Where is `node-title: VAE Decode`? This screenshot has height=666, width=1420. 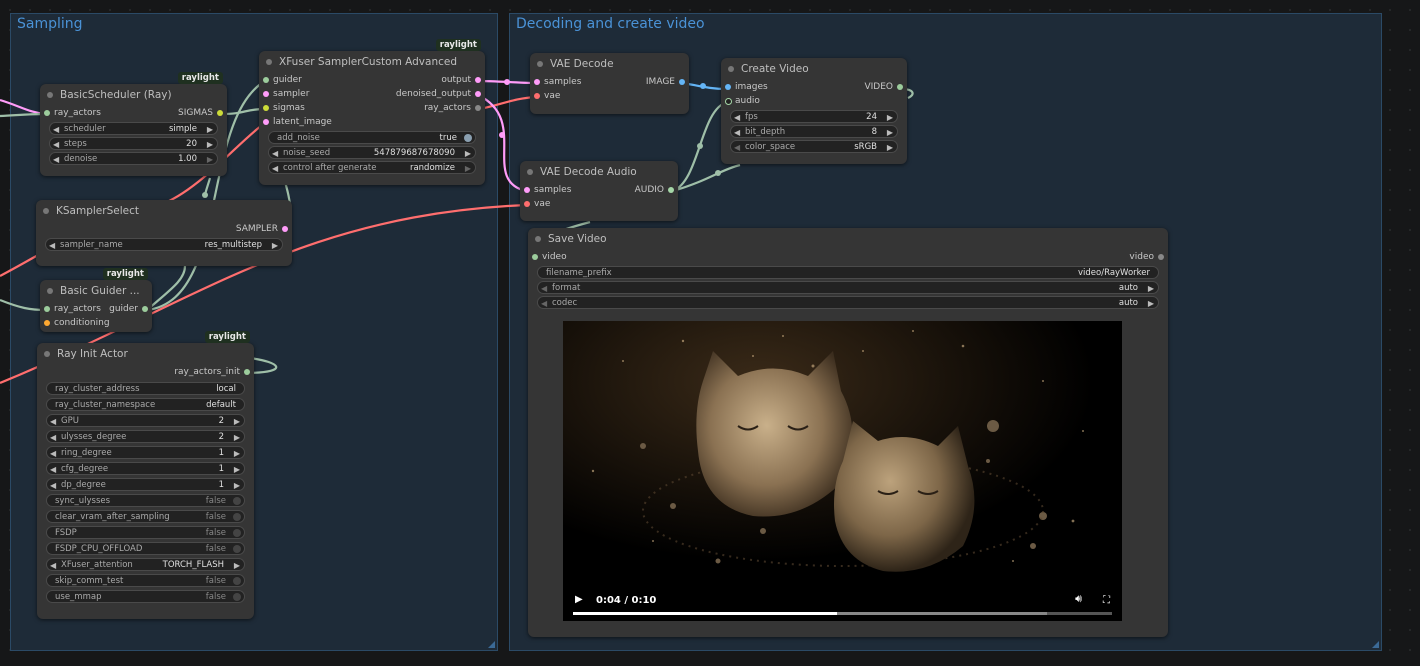
node-title: VAE Decode is located at coordinates (609, 64).